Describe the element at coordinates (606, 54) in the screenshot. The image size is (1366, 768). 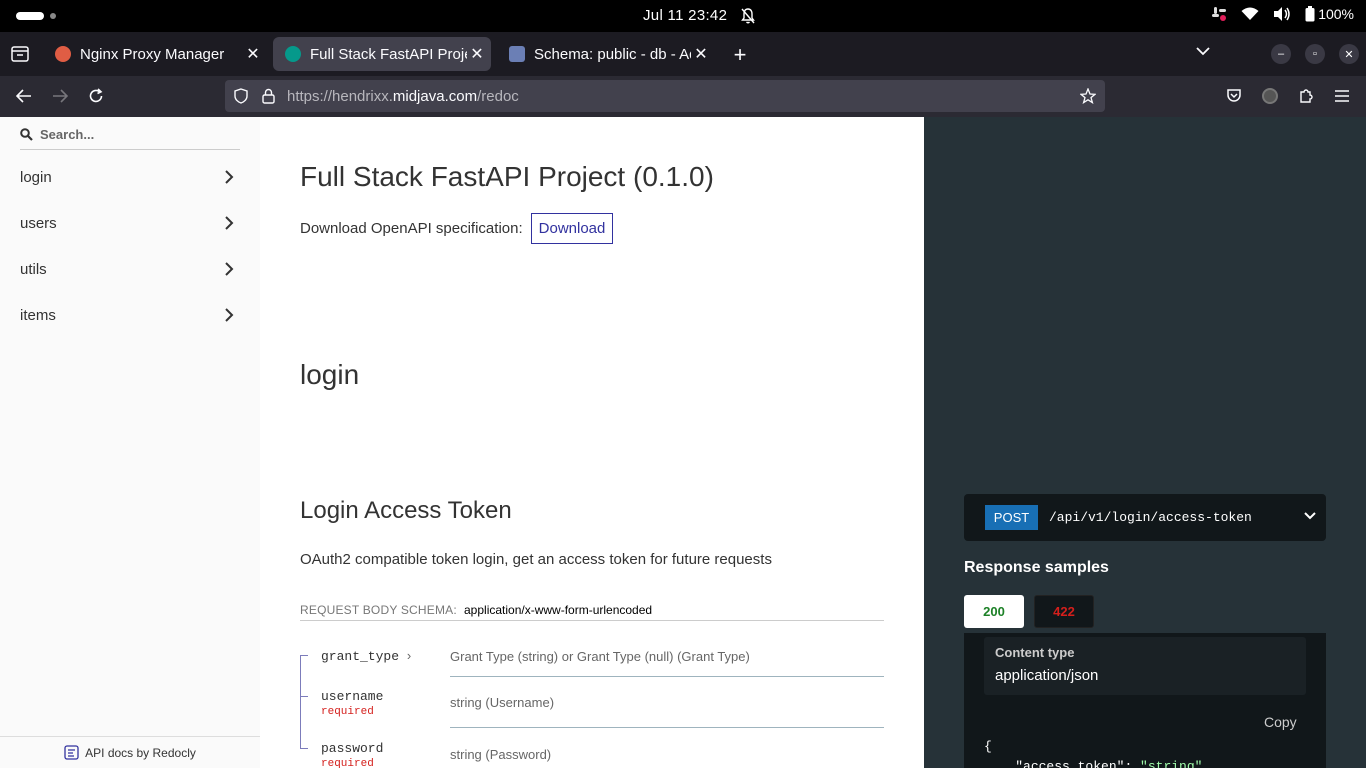
I see `tab-adminer: Schema: public - db - Adminer ✕` at that location.